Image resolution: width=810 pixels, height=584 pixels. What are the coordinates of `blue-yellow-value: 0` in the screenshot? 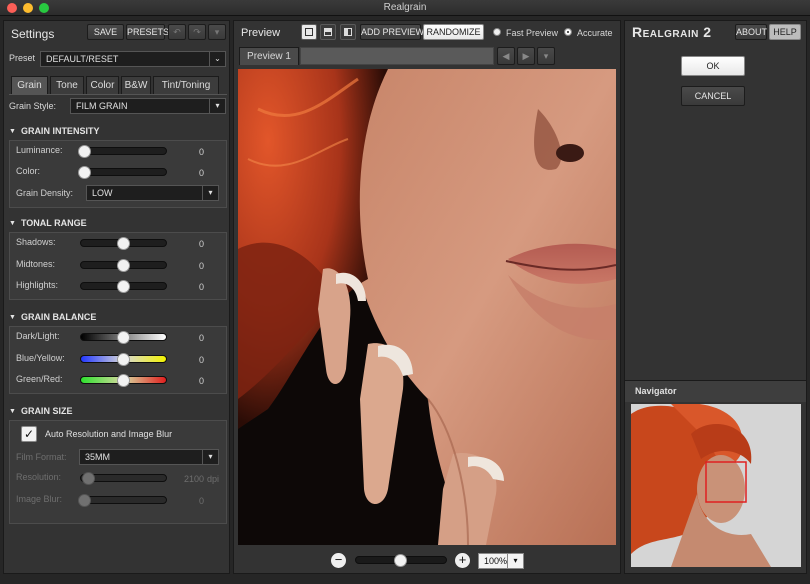 It's located at (201, 360).